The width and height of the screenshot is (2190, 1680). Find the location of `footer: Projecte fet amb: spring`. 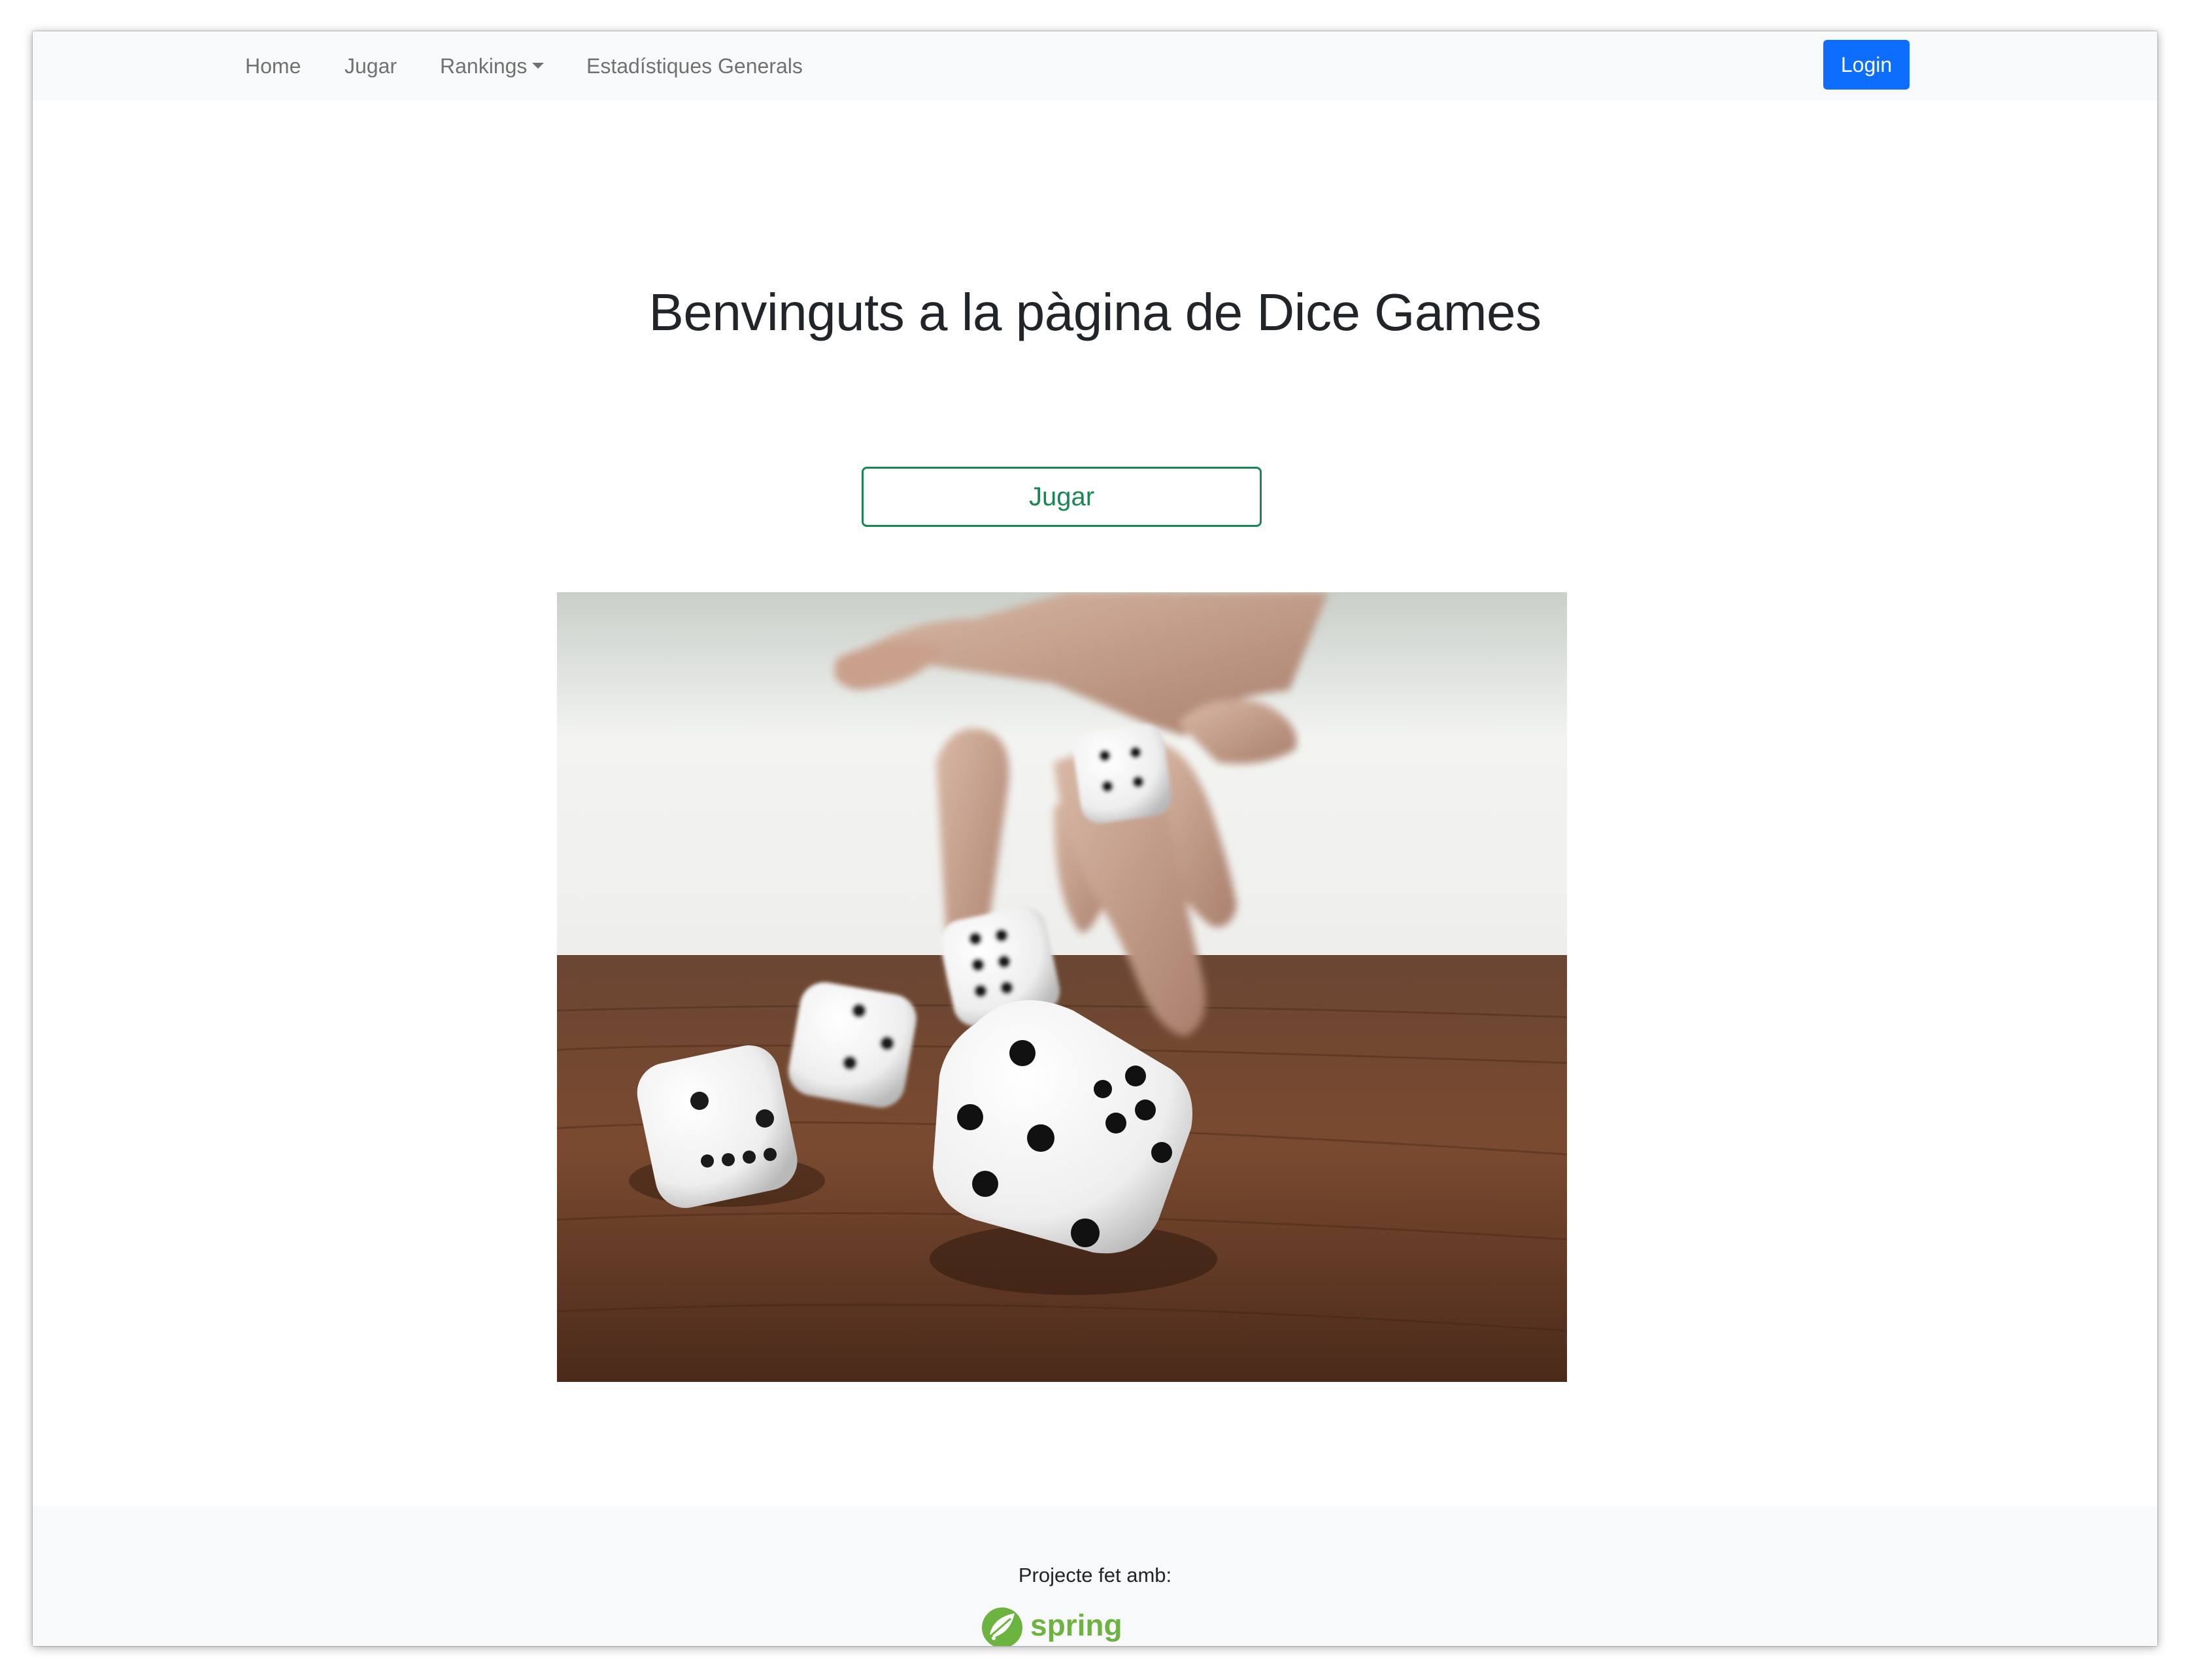

footer: Projecte fet amb: spring is located at coordinates (1095, 1576).